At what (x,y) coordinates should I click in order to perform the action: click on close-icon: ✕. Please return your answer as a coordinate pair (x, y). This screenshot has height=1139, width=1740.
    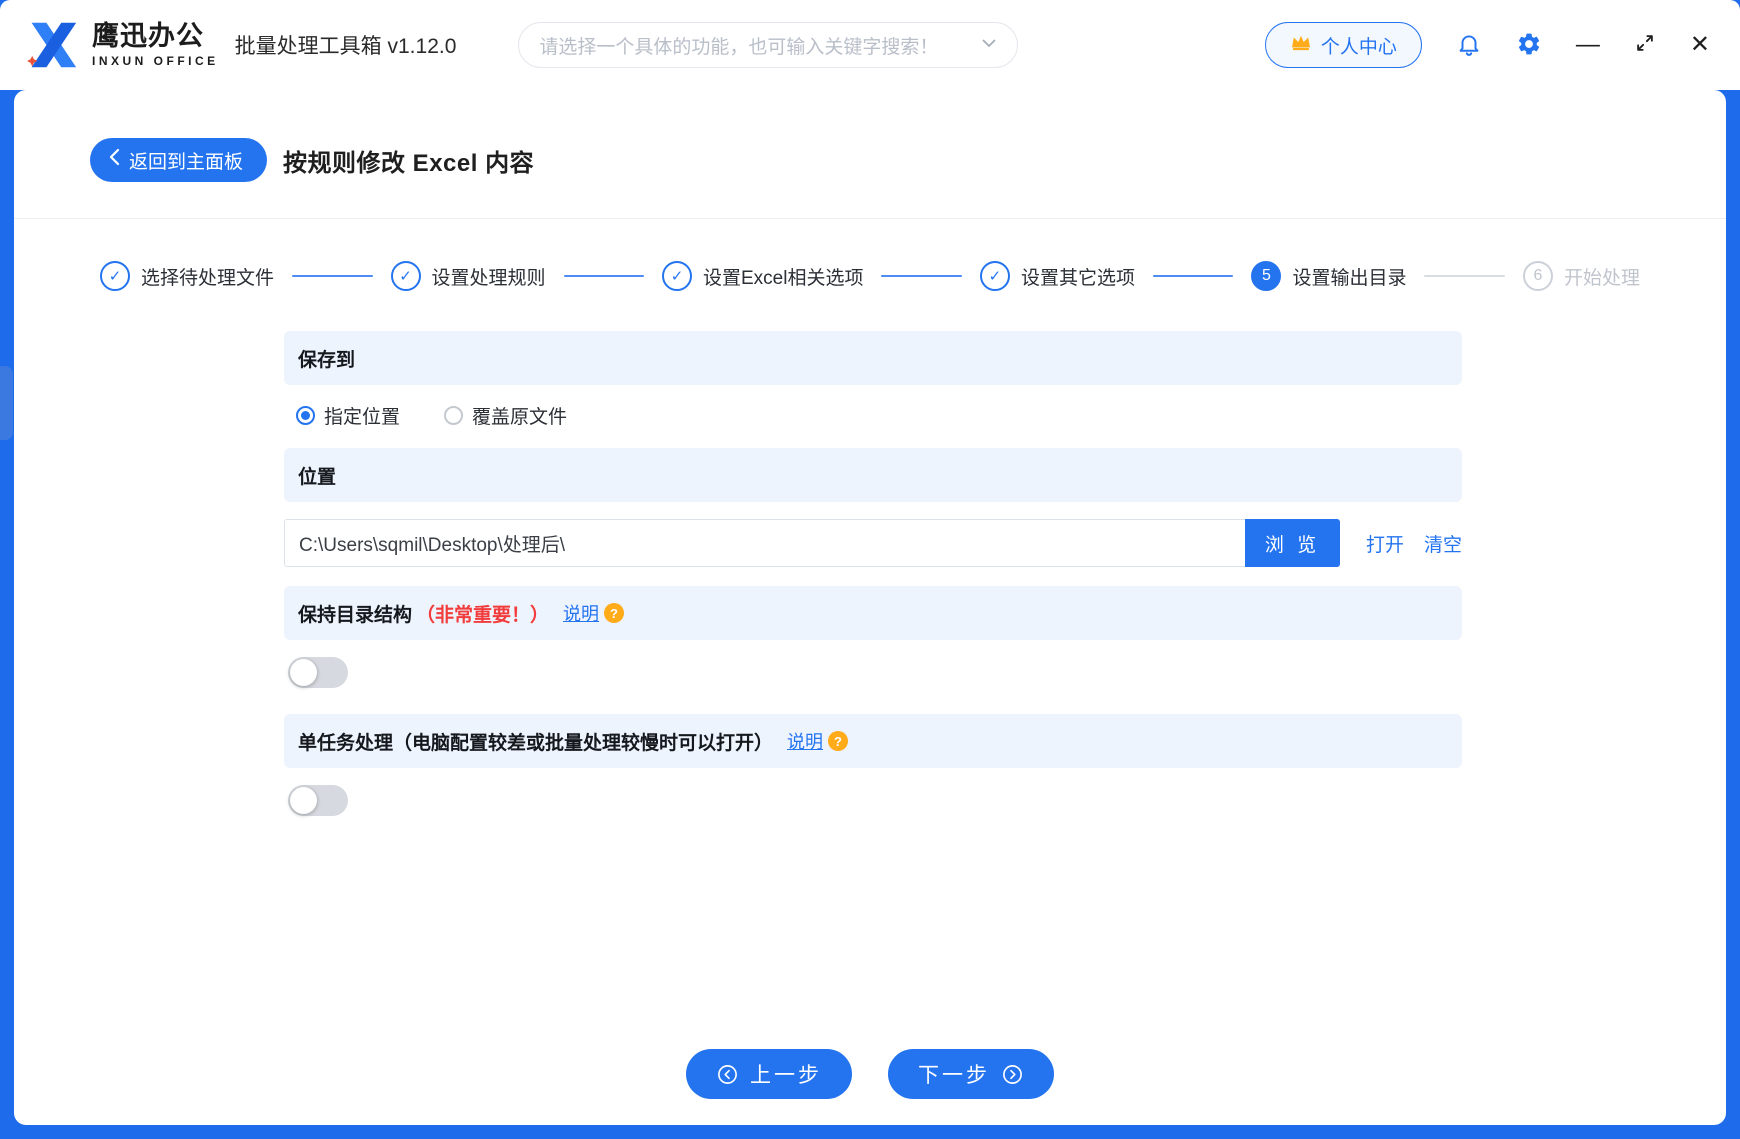
    Looking at the image, I should click on (1699, 44).